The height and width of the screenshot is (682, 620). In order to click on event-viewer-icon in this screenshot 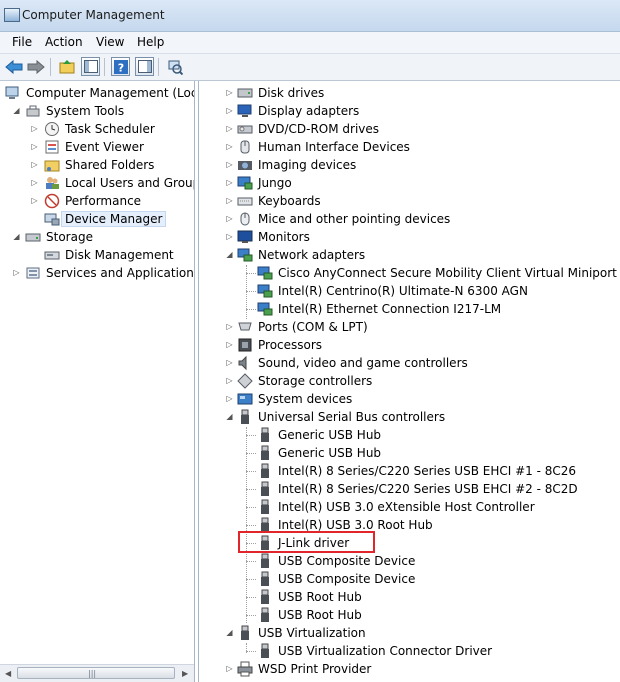, I will do `click(52, 147)`.